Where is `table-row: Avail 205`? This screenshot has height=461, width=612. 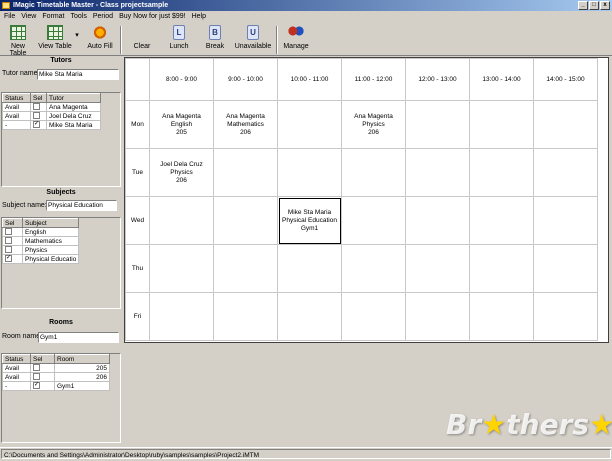 table-row: Avail 205 is located at coordinates (56, 368).